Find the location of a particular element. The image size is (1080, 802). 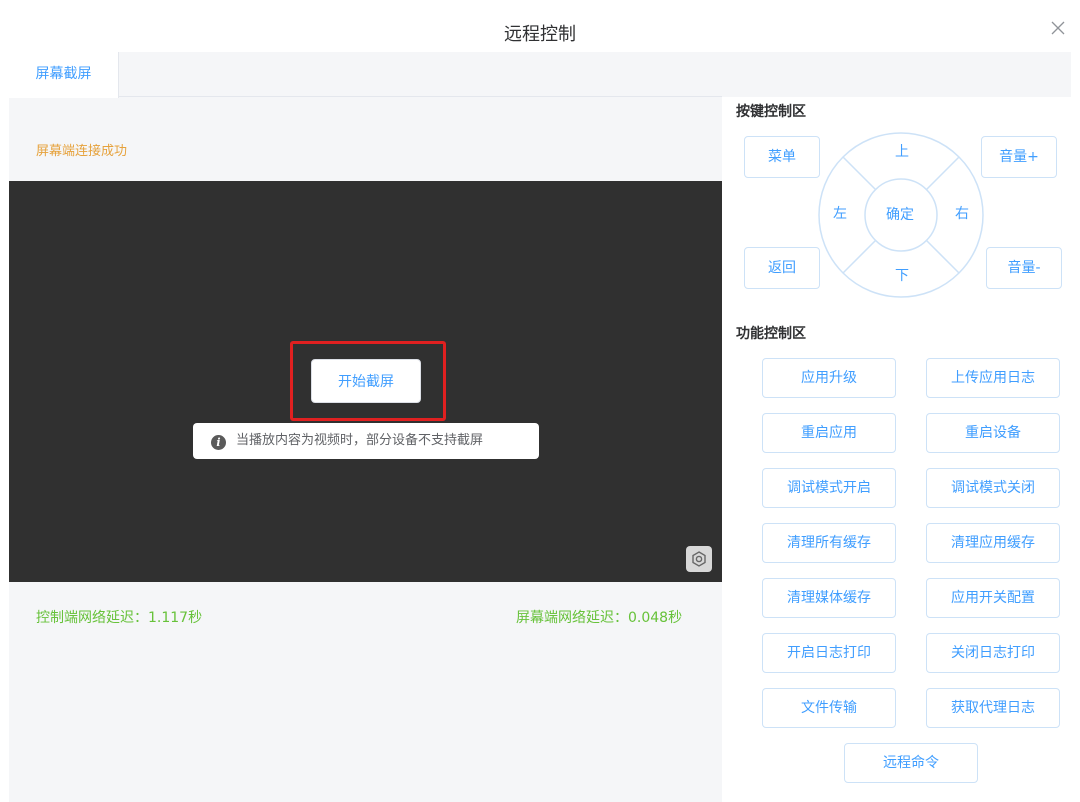

upload-app-log-button: 上传应用日志 is located at coordinates (993, 378).